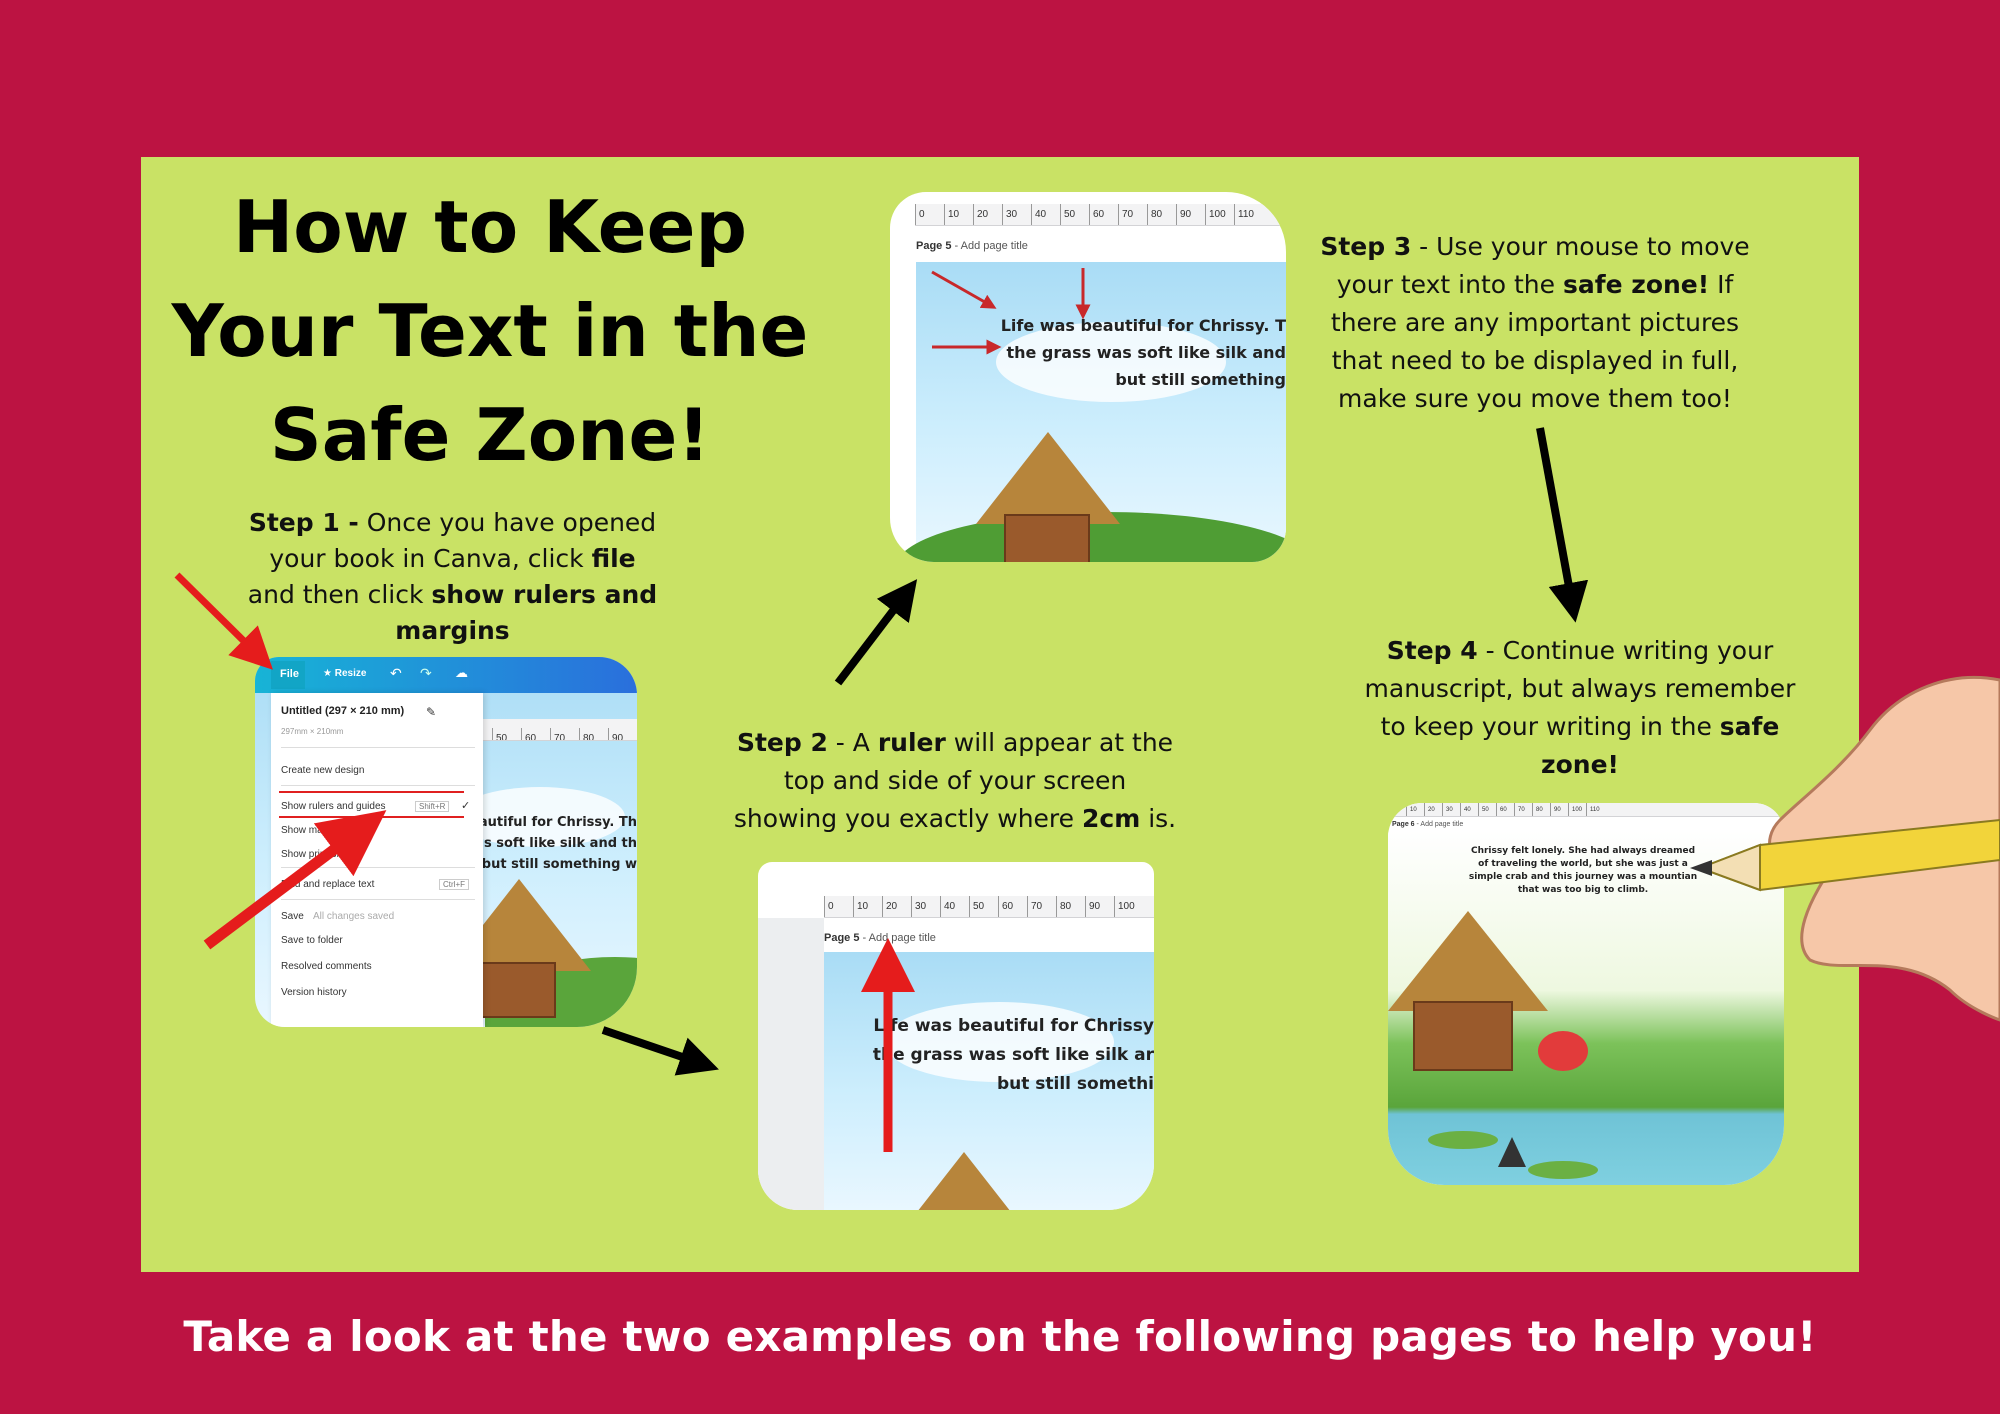 This screenshot has width=2000, height=1414. Describe the element at coordinates (876, 632) in the screenshot. I see `black-arrow-step2-to-step3` at that location.